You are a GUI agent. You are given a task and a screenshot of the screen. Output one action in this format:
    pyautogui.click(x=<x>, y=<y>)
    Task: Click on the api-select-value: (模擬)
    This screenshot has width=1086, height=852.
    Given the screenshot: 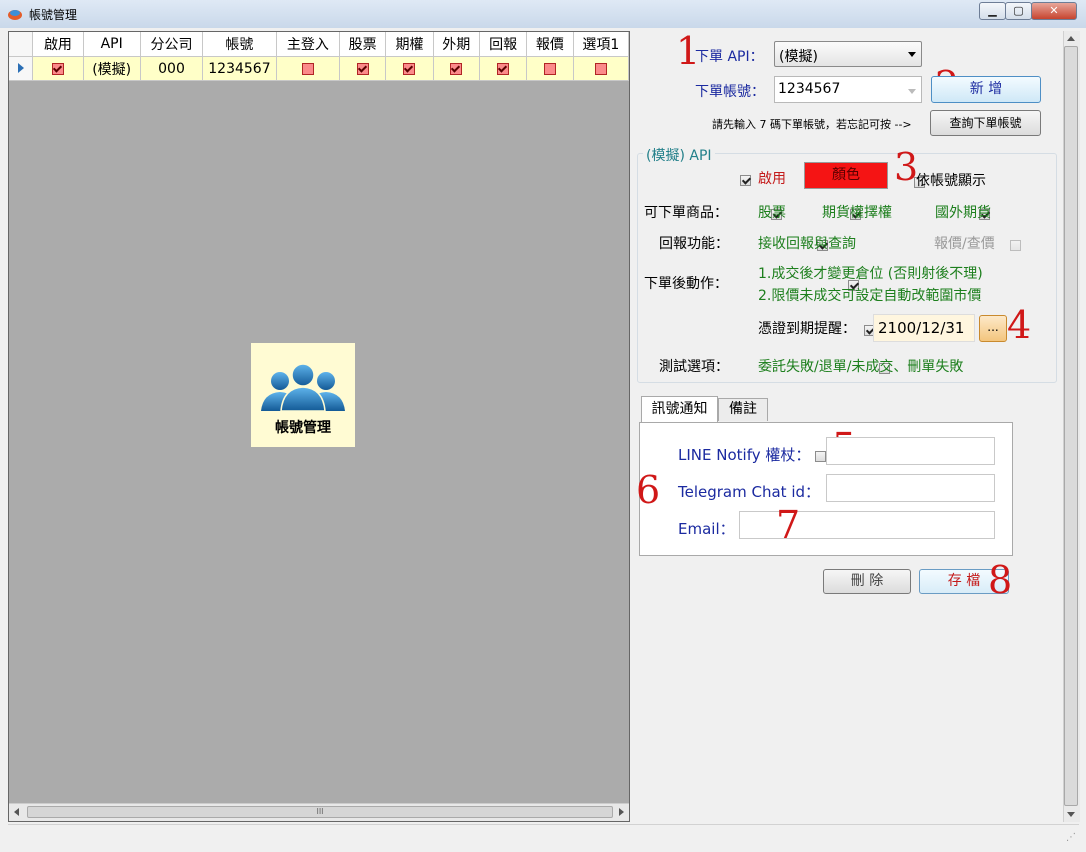 What is the action you would take?
    pyautogui.click(x=798, y=57)
    